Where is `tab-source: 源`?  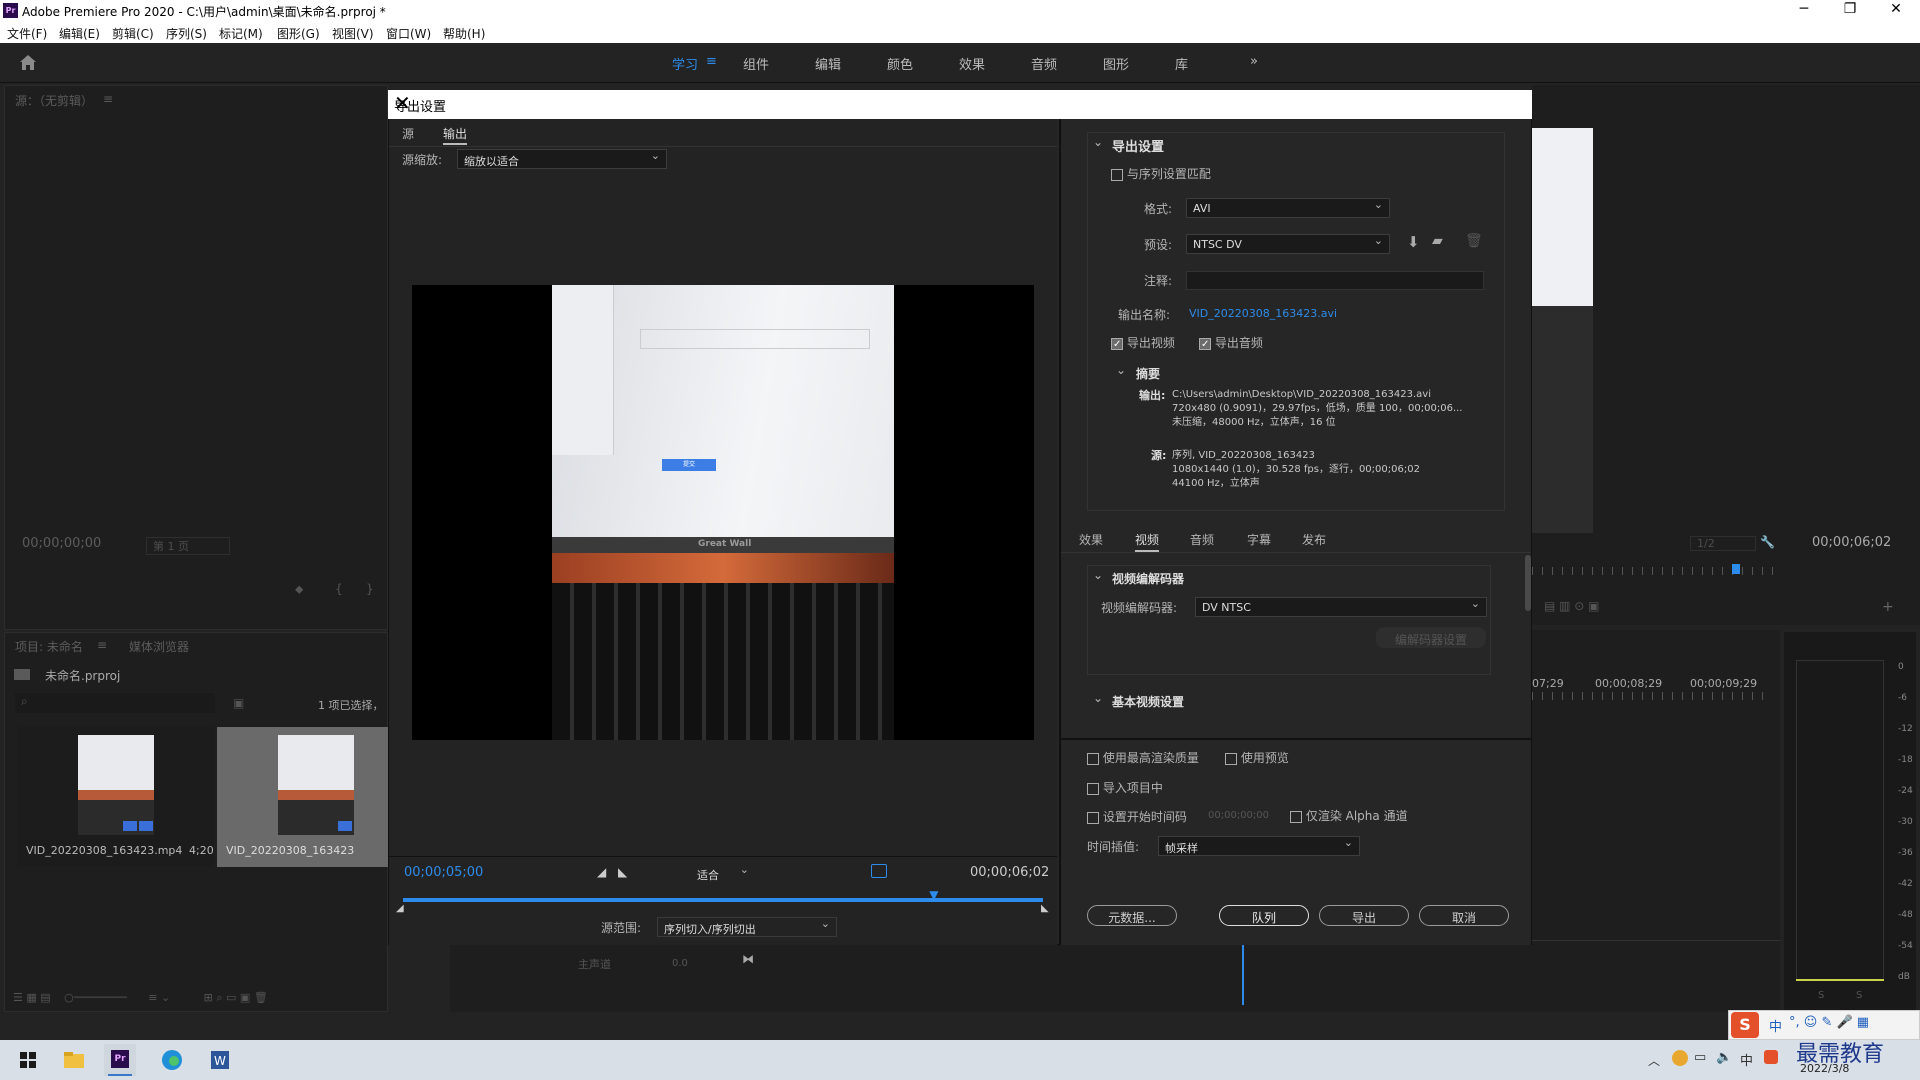 tab-source: 源 is located at coordinates (408, 133).